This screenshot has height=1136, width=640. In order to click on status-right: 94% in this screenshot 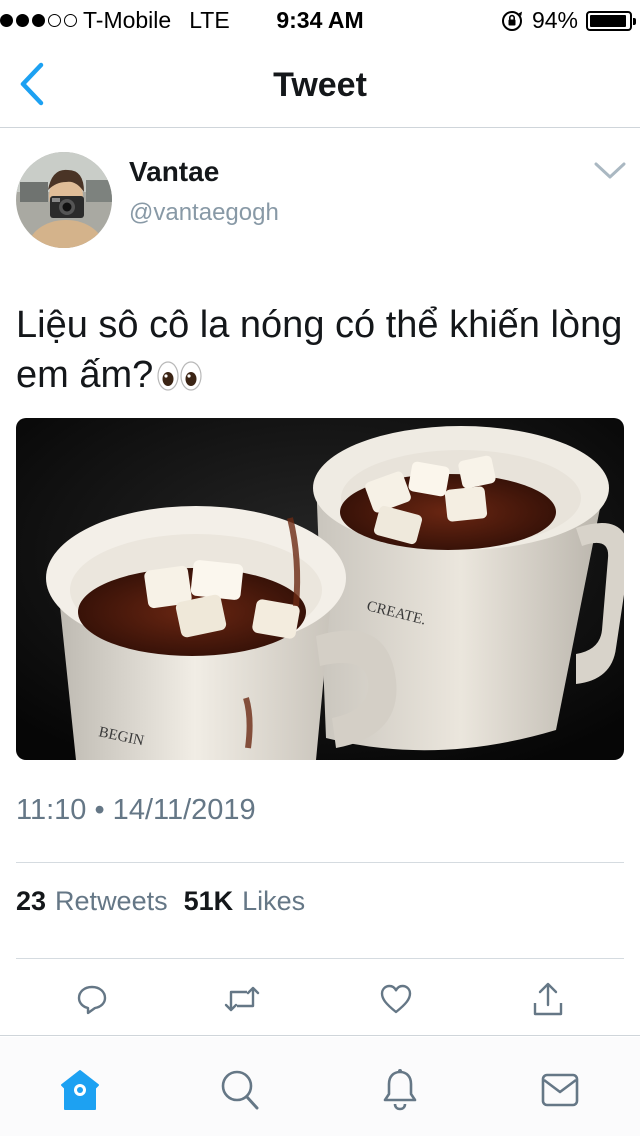, I will do `click(568, 20)`.